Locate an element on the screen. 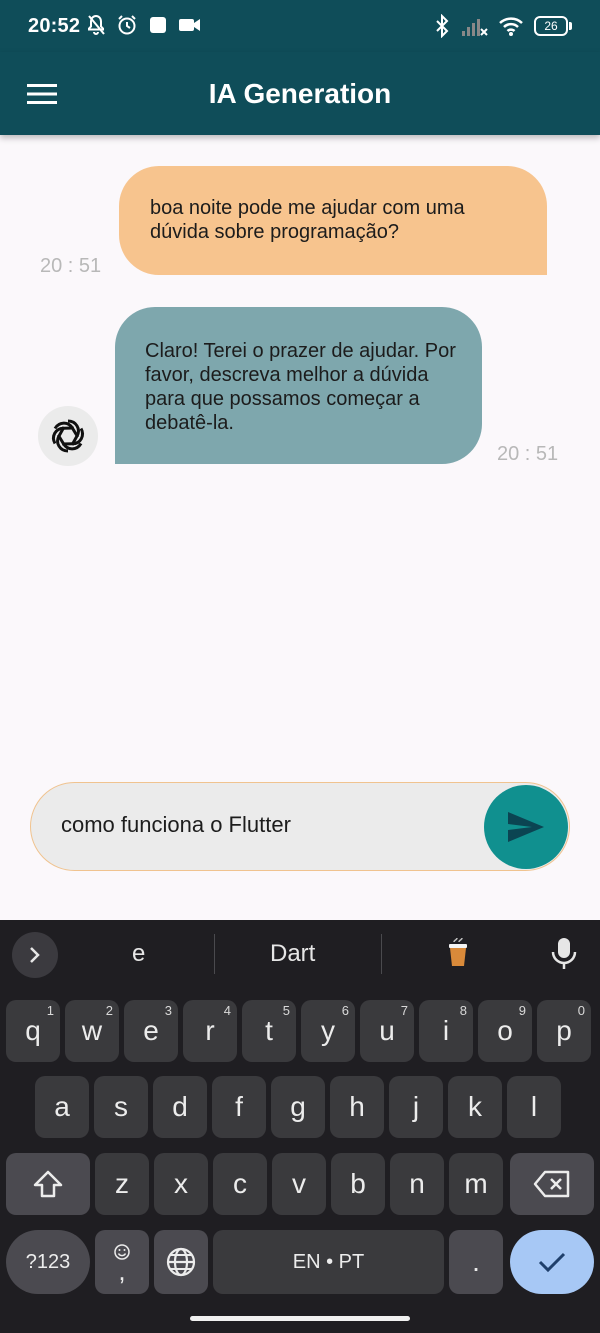 The width and height of the screenshot is (600, 1333). key-s: s is located at coordinates (121, 1107).